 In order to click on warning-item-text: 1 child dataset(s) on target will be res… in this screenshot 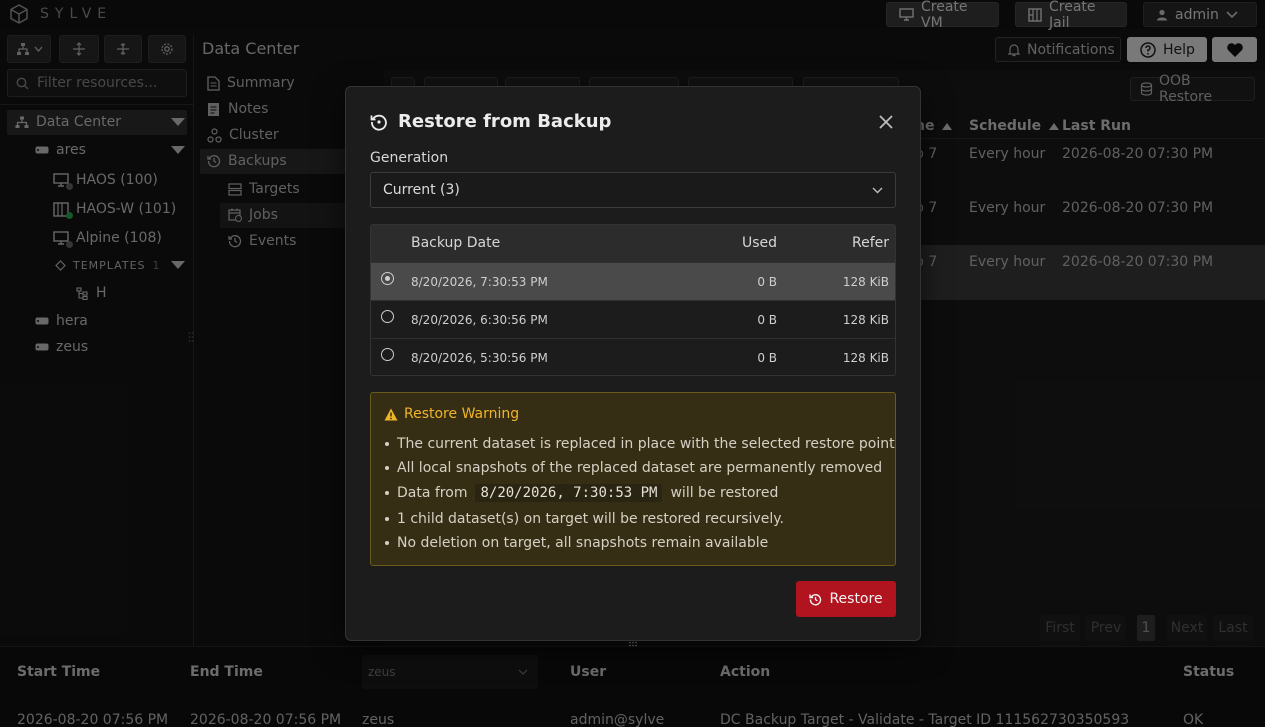, I will do `click(590, 519)`.